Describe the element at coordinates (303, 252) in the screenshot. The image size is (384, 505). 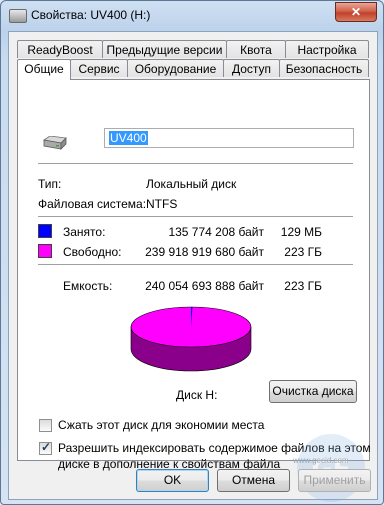
I see `free-short: 223 ГБ` at that location.